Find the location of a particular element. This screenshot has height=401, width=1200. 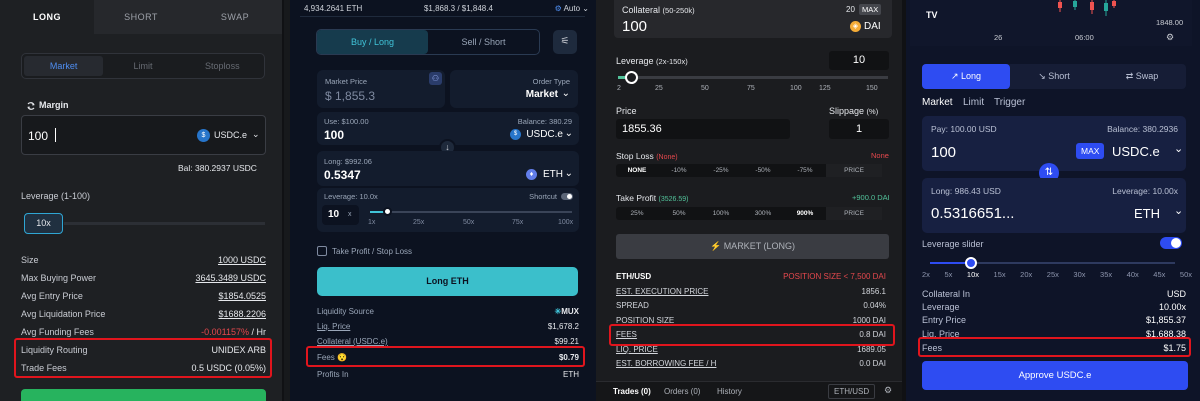

link-icon: ⚇ is located at coordinates (435, 78).